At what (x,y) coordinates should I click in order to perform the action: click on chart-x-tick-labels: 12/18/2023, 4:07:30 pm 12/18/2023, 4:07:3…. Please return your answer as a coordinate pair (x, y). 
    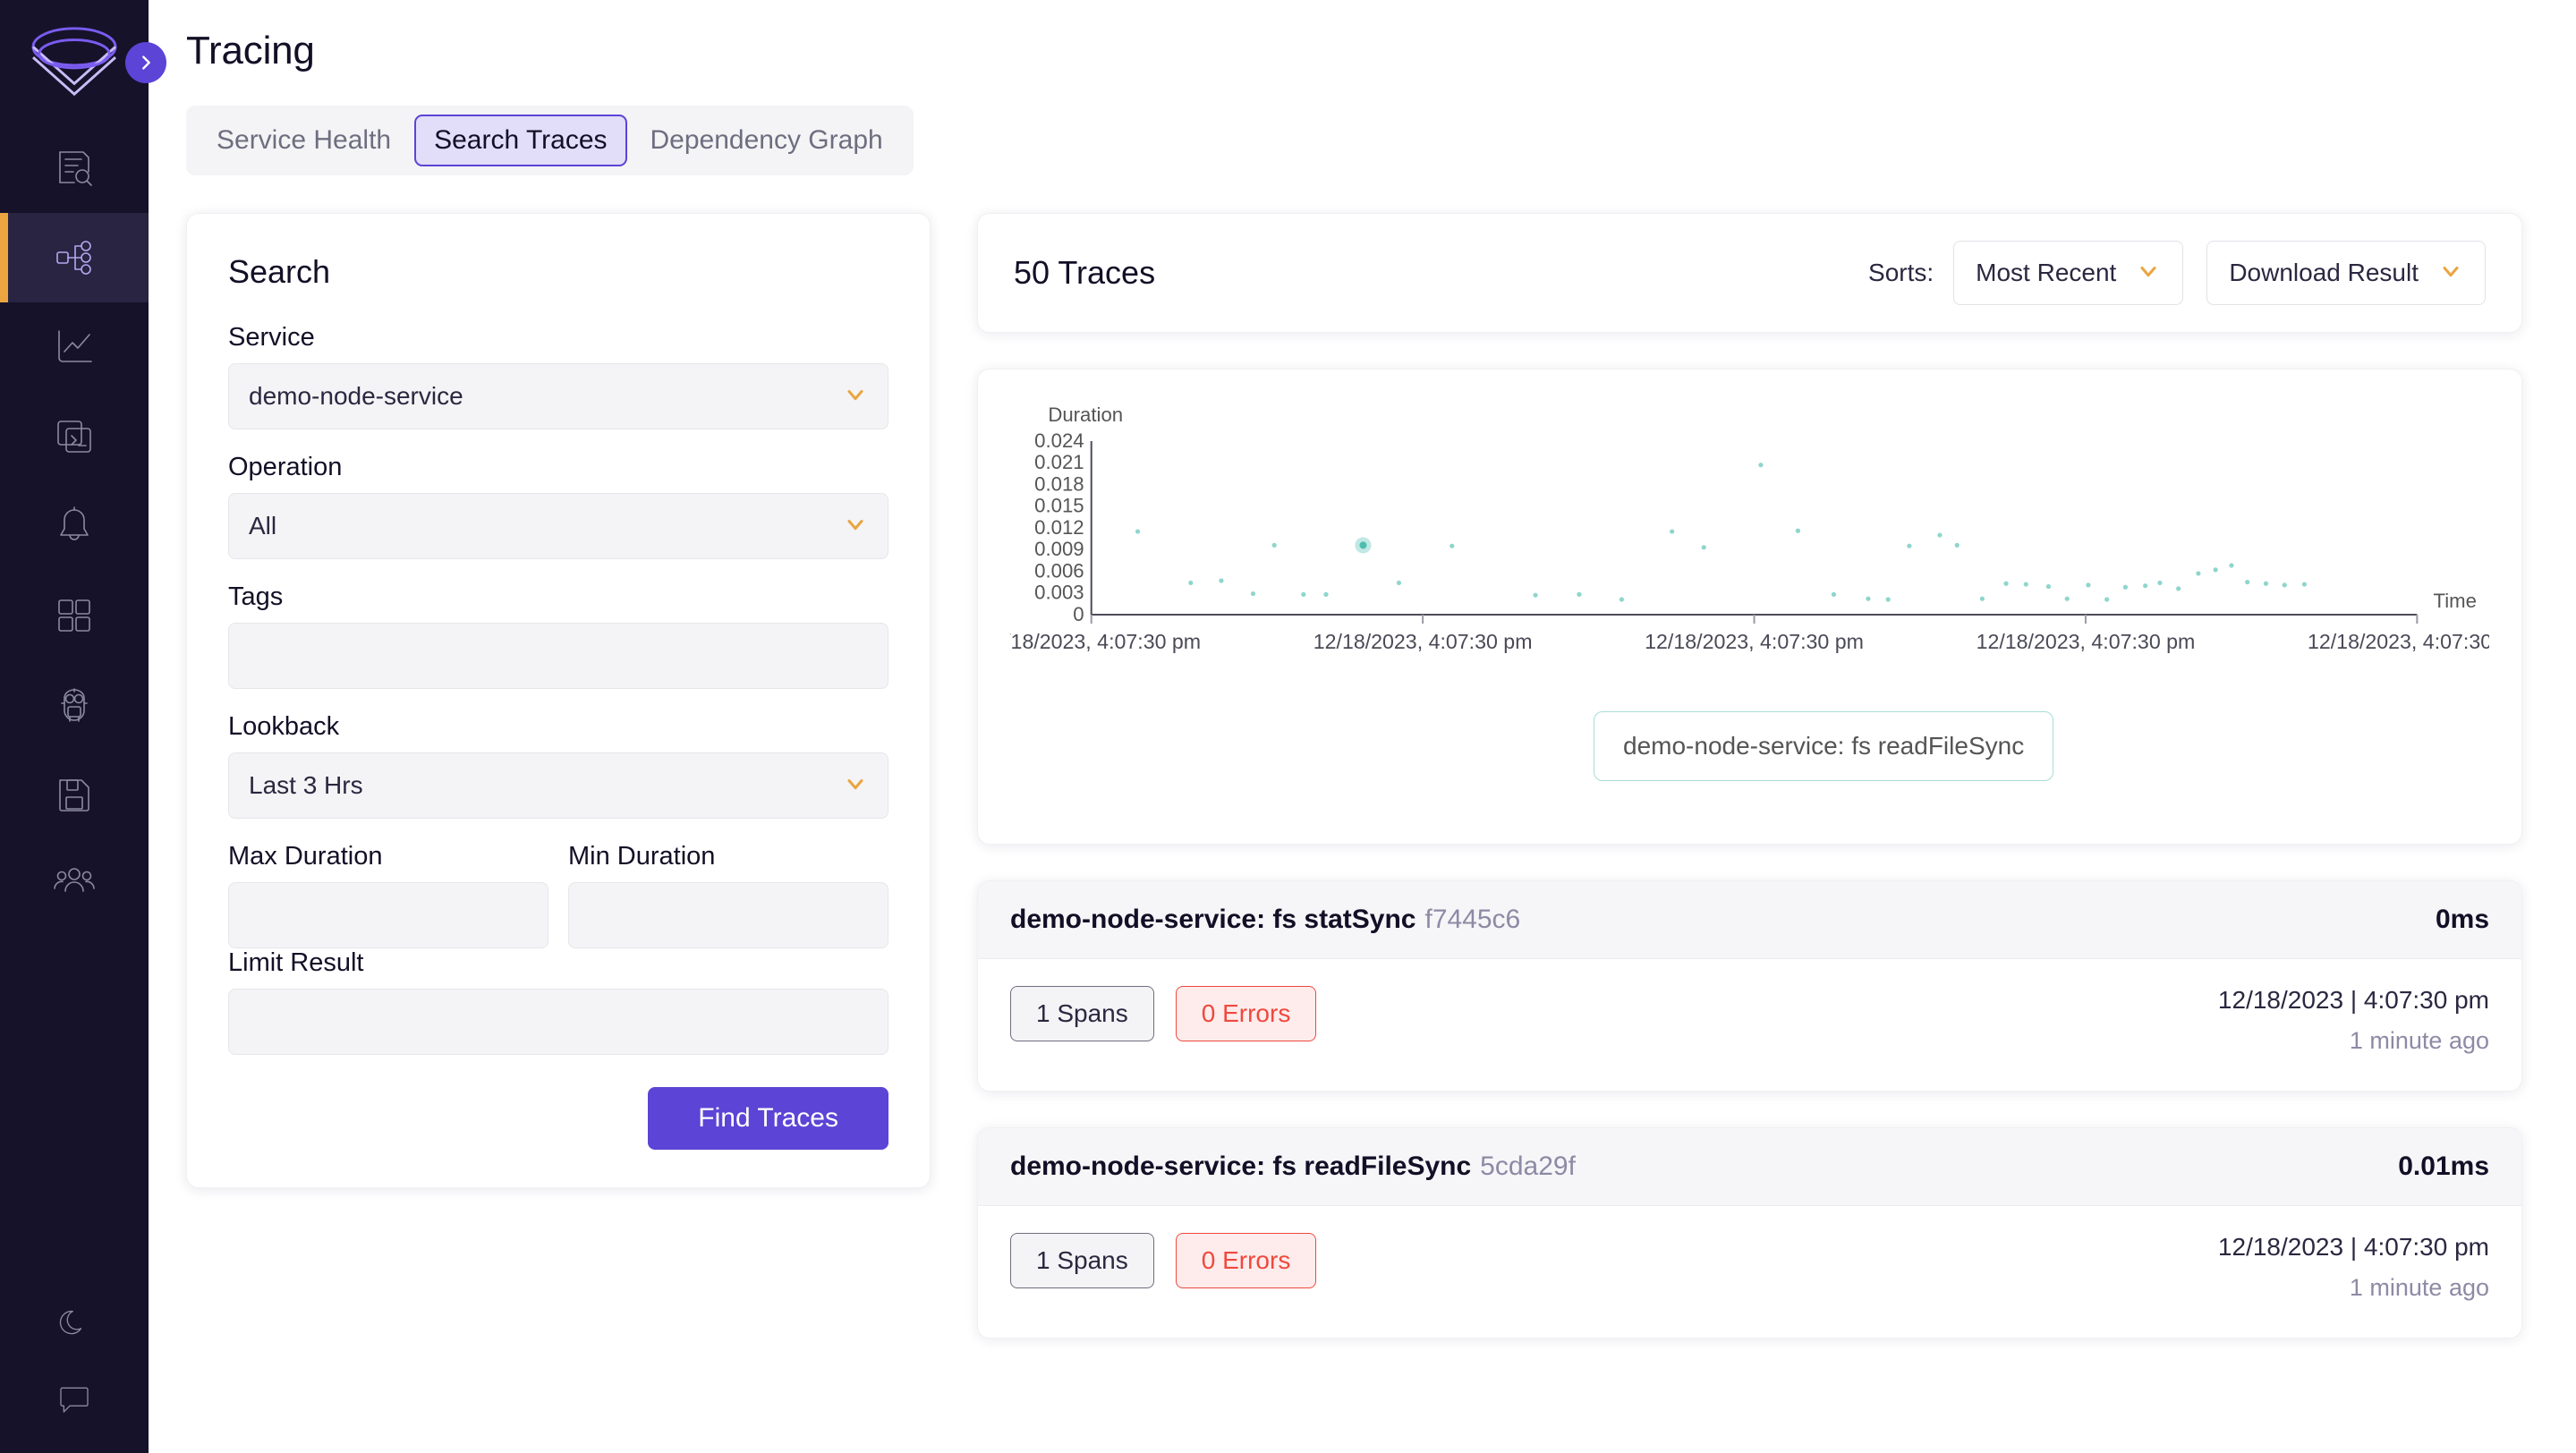
    Looking at the image, I should click on (1749, 641).